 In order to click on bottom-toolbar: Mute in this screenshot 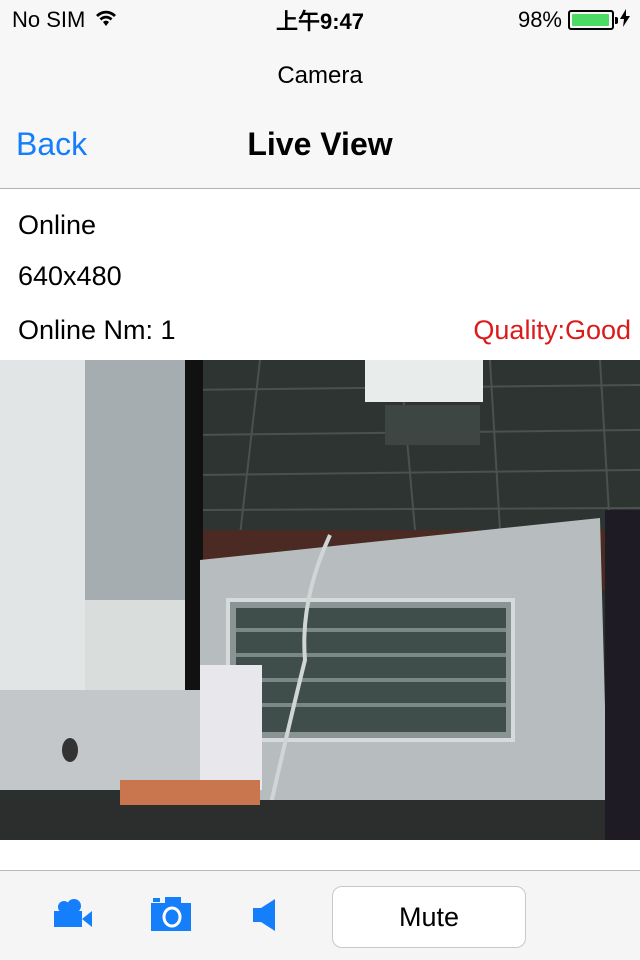, I will do `click(320, 915)`.